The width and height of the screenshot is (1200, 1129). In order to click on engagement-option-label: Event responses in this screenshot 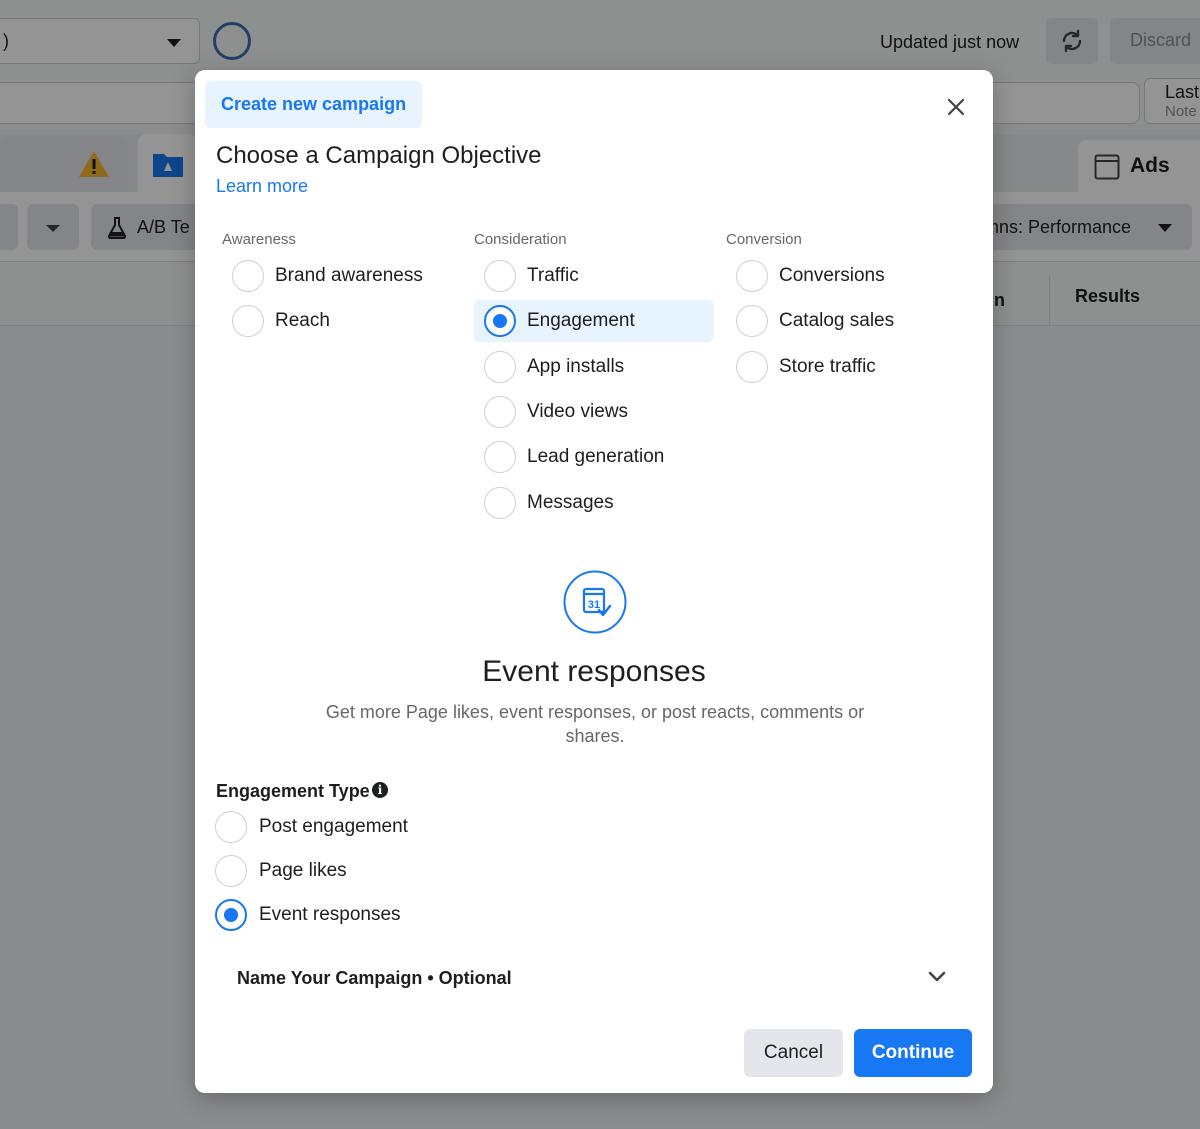, I will do `click(330, 914)`.